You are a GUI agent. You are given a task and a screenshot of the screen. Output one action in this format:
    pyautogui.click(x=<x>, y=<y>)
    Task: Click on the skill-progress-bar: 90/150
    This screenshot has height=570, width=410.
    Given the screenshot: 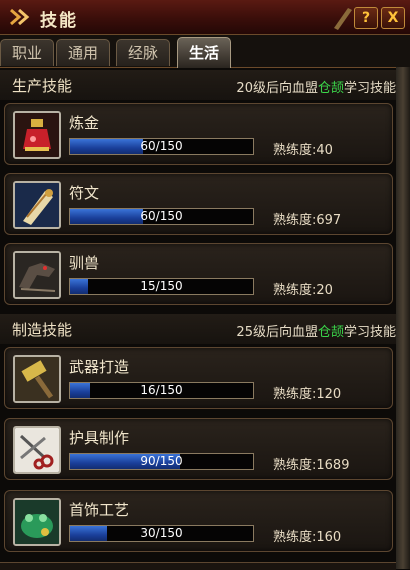 What is the action you would take?
    pyautogui.click(x=161, y=461)
    